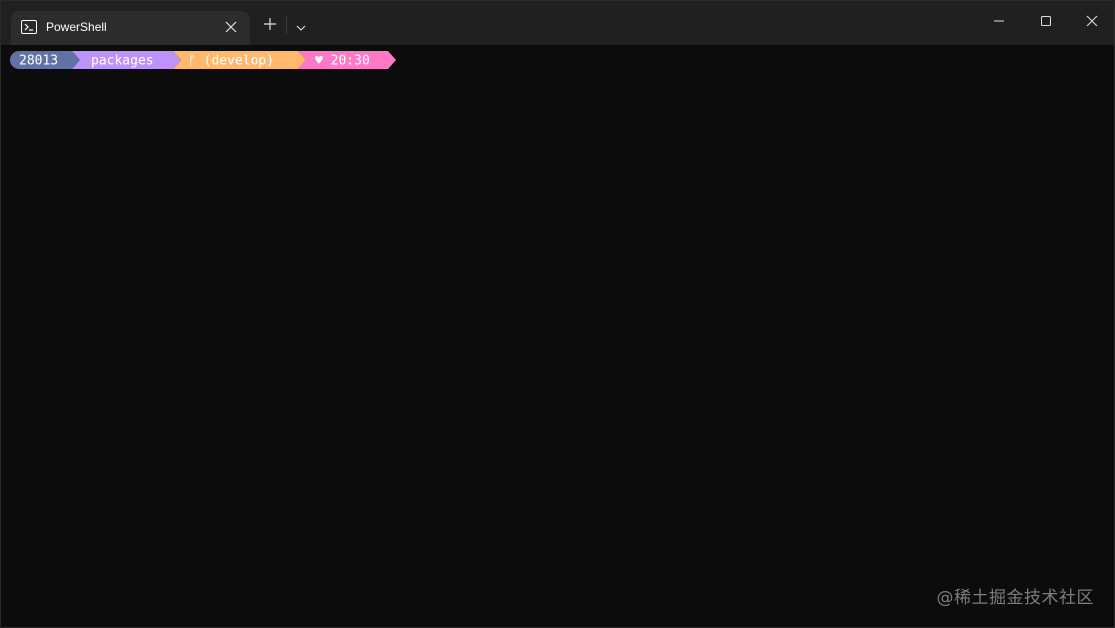 This screenshot has width=1115, height=628. I want to click on maximize-button, so click(1046, 21).